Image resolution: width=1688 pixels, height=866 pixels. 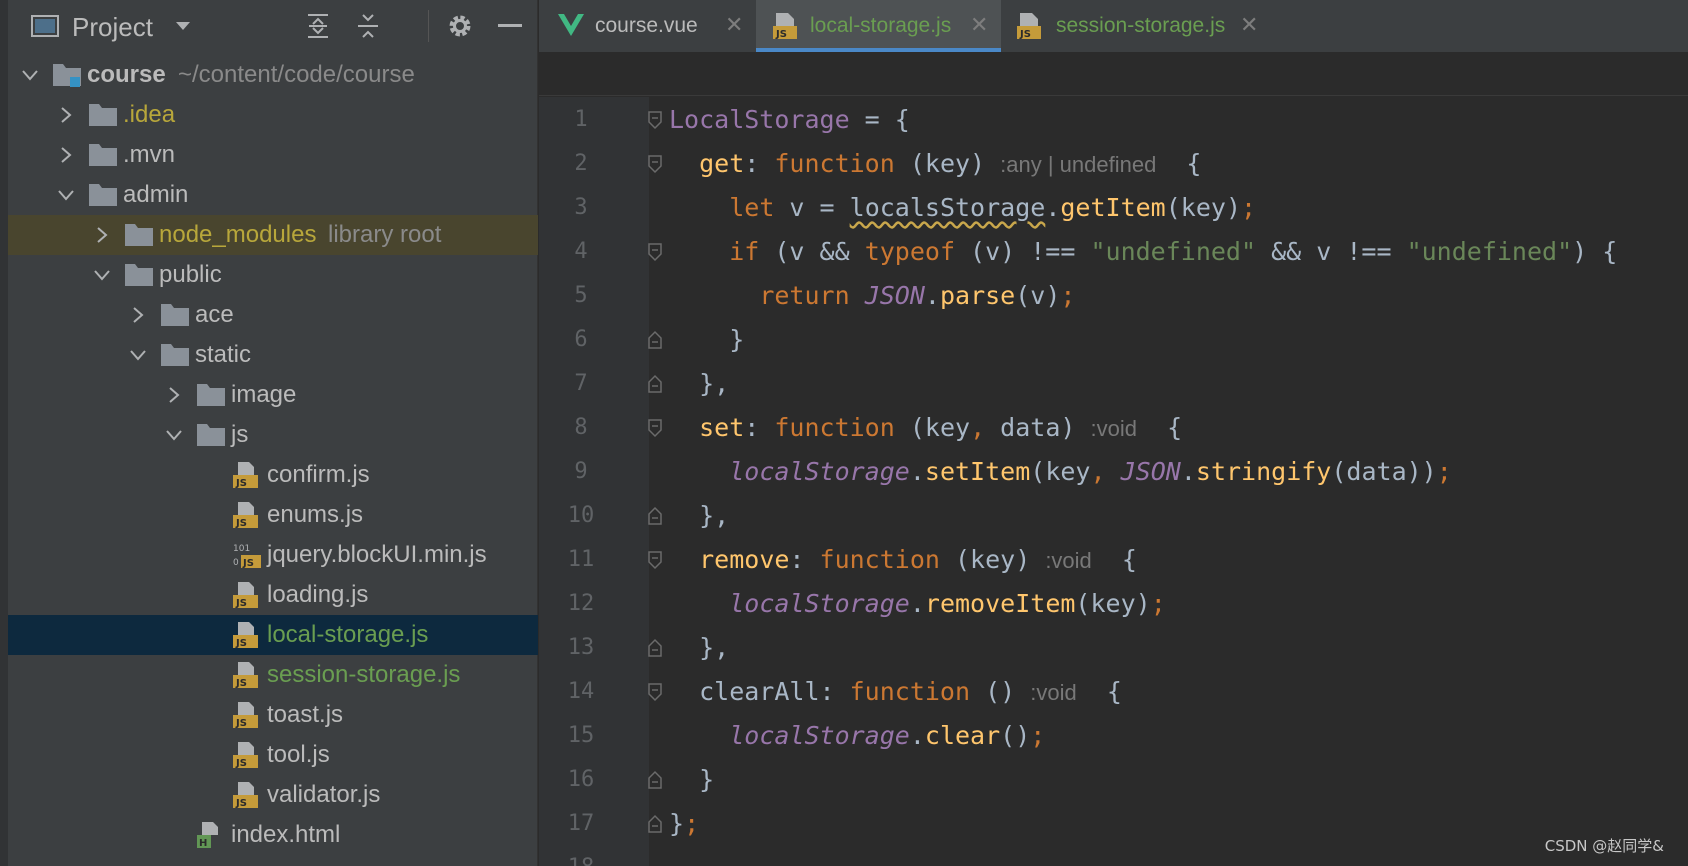 I want to click on code-line: 8 set: function (key, data) :void {, so click(x=844, y=428).